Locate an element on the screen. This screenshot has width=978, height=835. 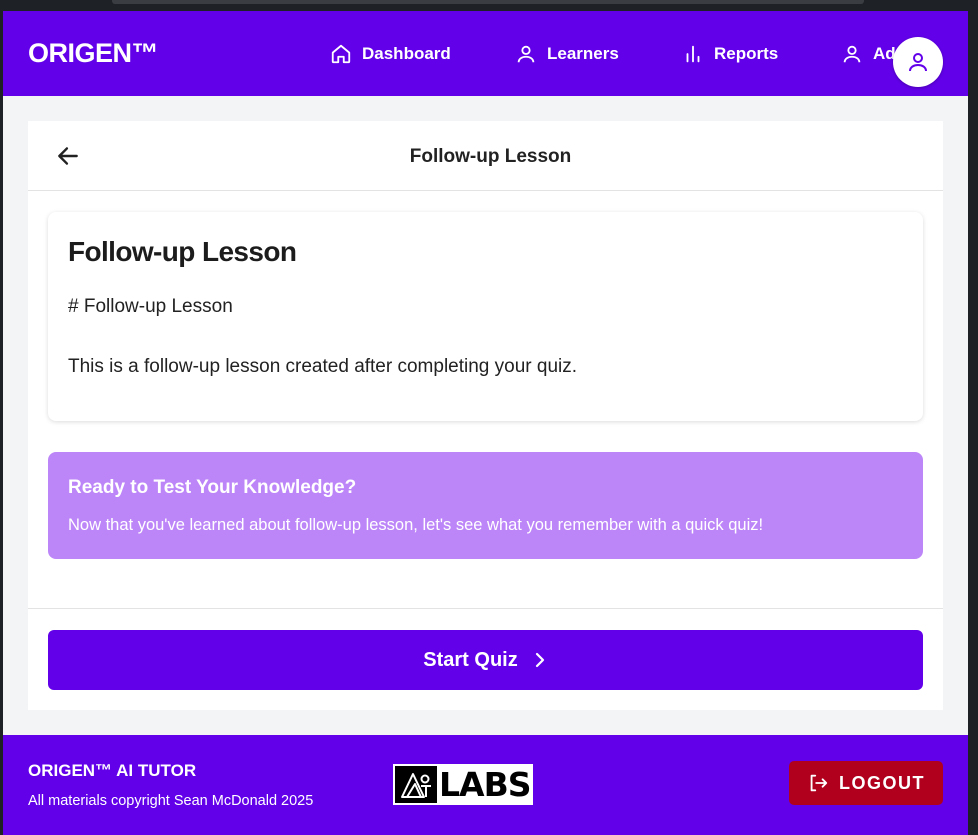
panel-header: Follow-up Lesson is located at coordinates (485, 156).